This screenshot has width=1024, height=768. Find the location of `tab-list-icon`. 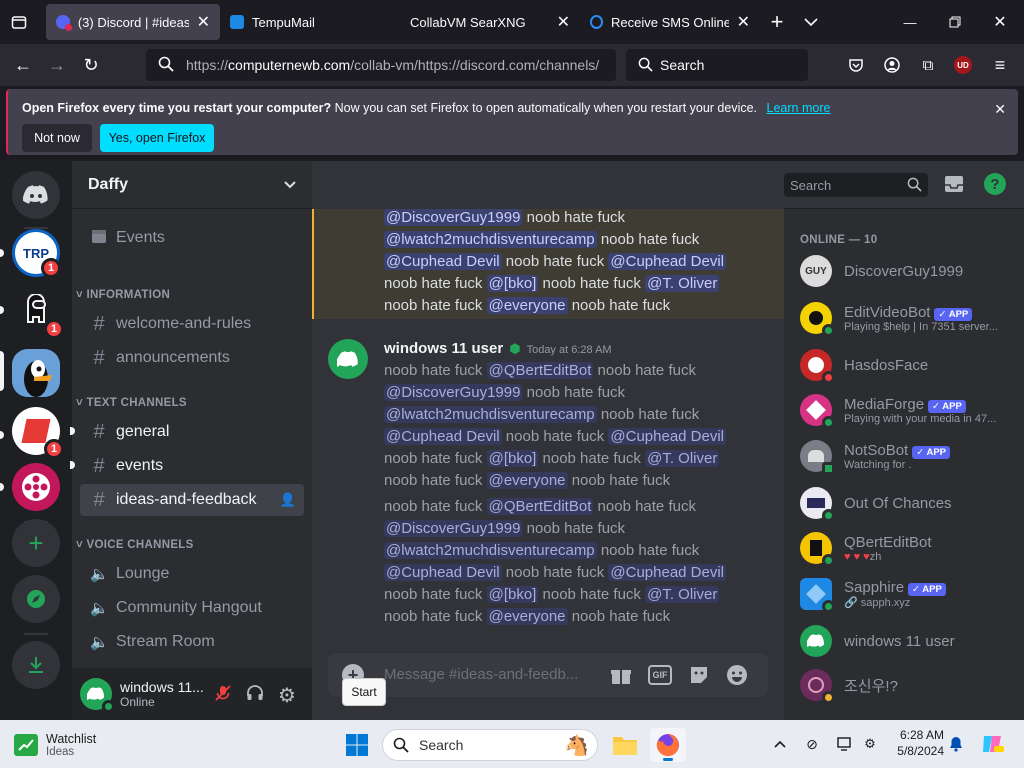

tab-list-icon is located at coordinates (19, 22).